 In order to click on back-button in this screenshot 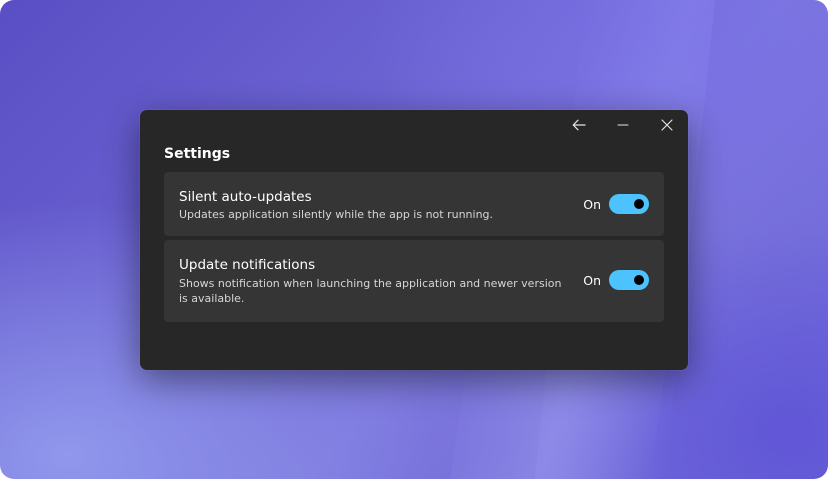, I will do `click(579, 125)`.